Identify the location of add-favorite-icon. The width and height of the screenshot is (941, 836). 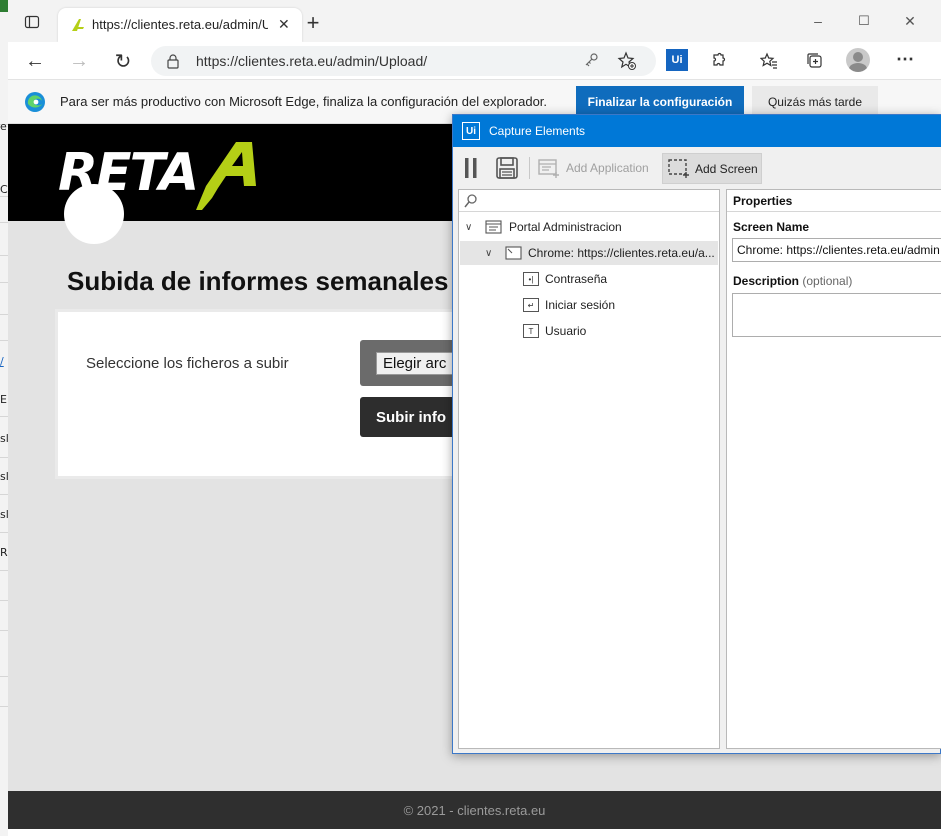
(627, 63).